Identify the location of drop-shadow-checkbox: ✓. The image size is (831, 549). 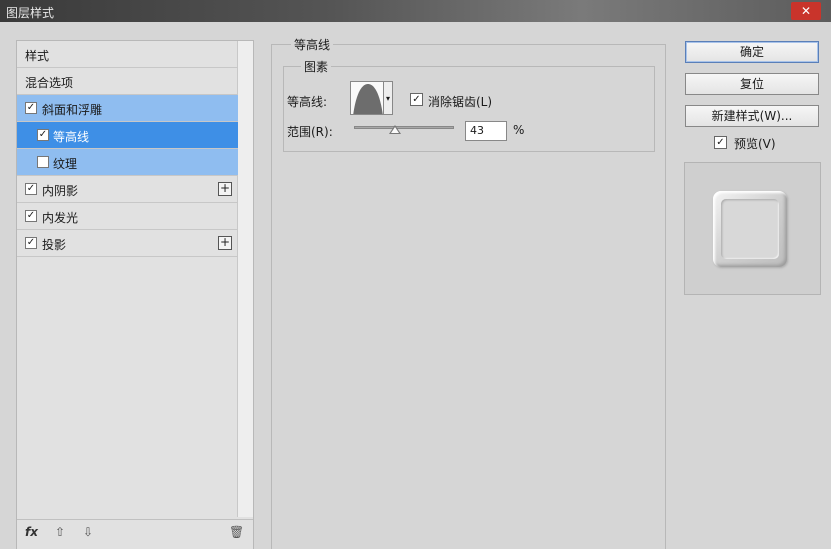
(31, 243).